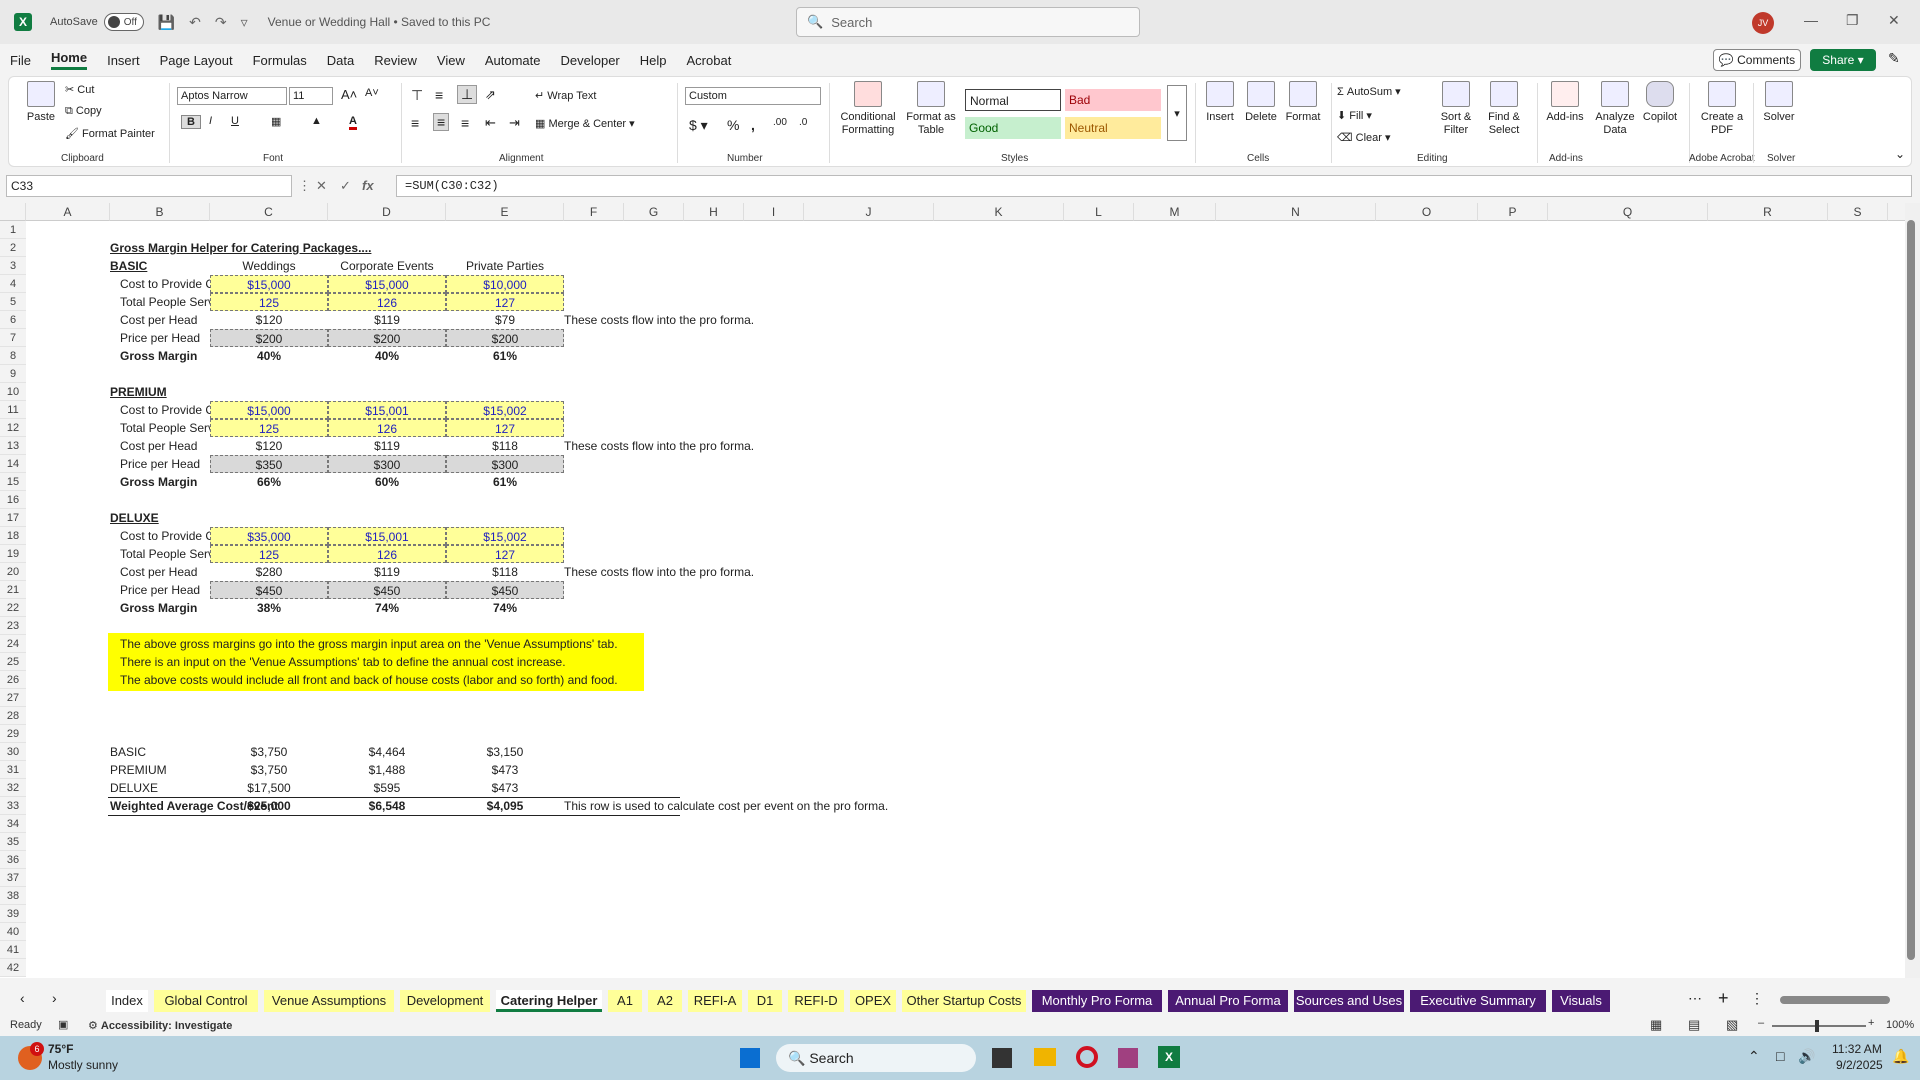 This screenshot has width=1920, height=1080. I want to click on merge-center-button: ▦ Merge & Center ▾, so click(585, 123).